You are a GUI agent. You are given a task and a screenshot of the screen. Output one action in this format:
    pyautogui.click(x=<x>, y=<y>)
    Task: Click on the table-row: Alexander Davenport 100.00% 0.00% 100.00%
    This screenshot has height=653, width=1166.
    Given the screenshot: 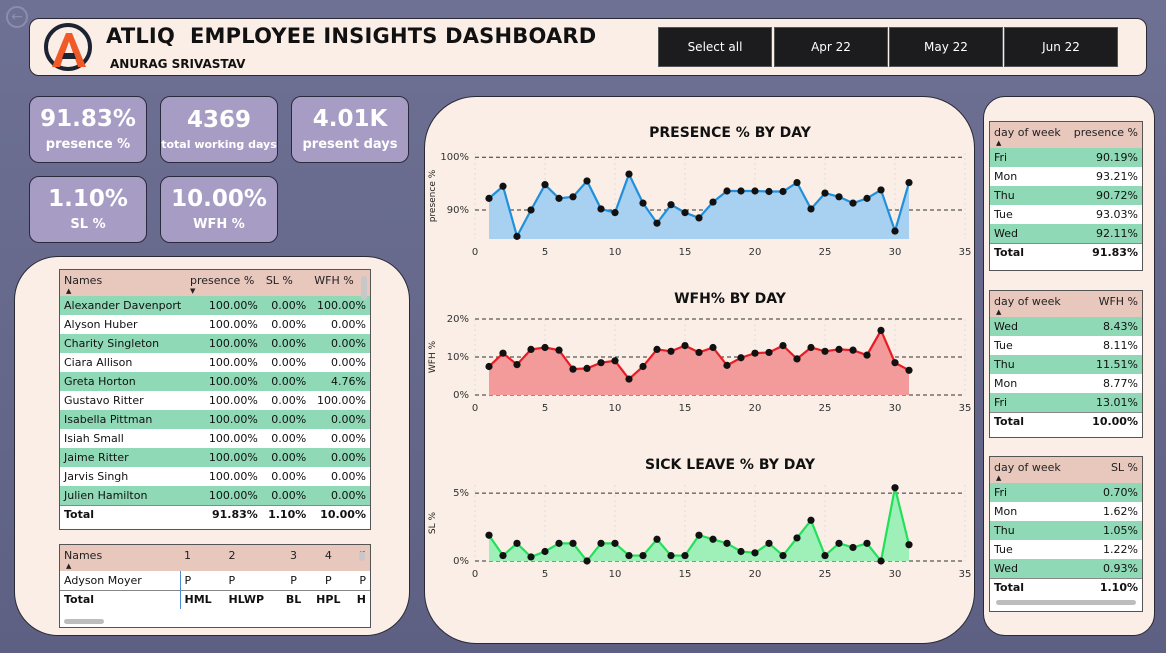 What is the action you would take?
    pyautogui.click(x=215, y=305)
    